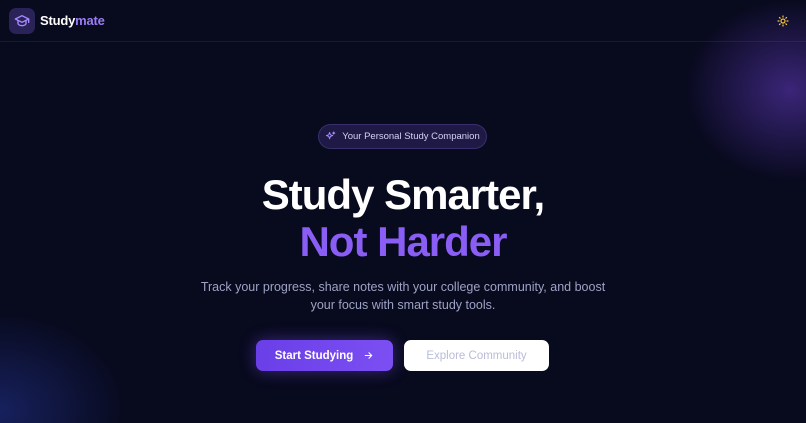 The image size is (806, 423). I want to click on logo, so click(22, 21).